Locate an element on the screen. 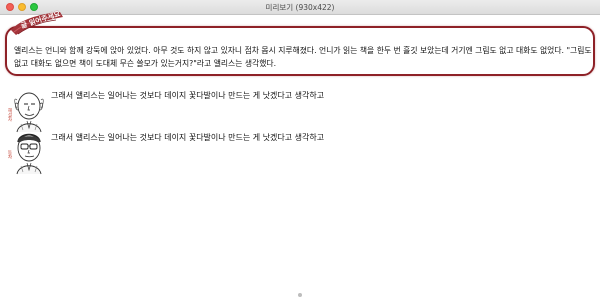 This screenshot has height=301, width=600. resize-grip-icon is located at coordinates (300, 295).